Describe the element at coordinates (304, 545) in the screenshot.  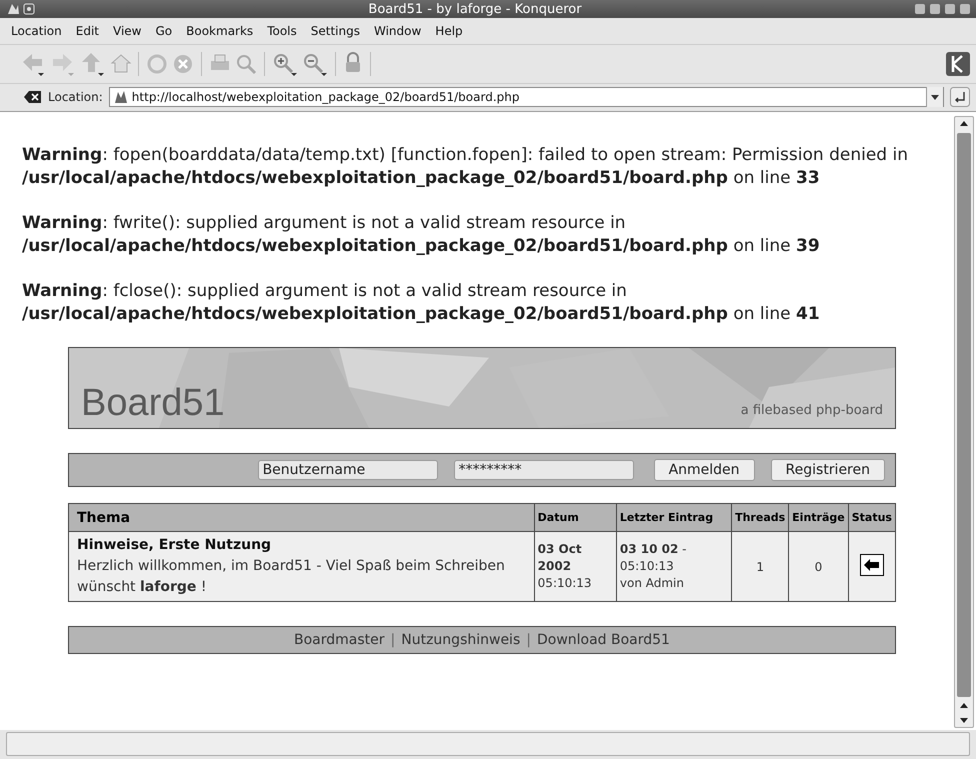
I see `forum-title: Hinweise, Erste Nutzung` at that location.